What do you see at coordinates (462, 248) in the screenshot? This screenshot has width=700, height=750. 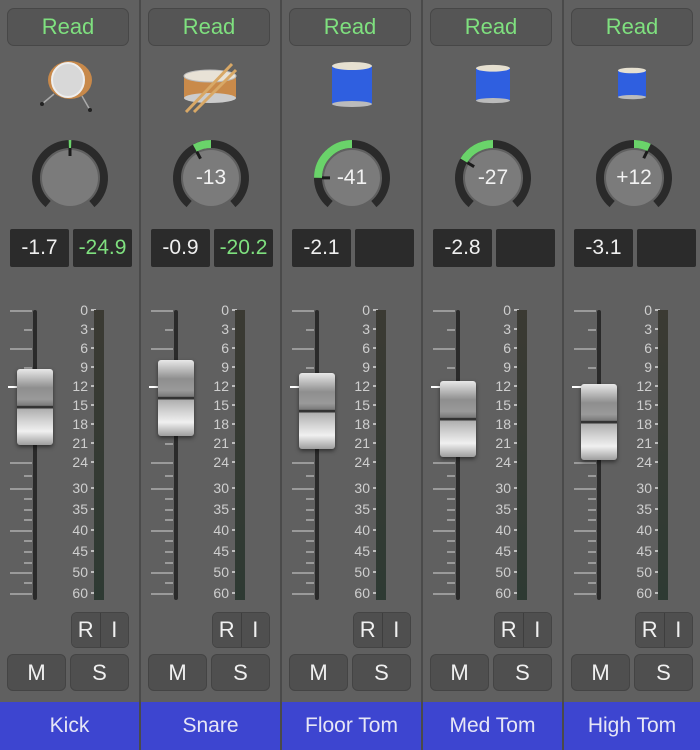 I see `volume-readout: -2.8` at bounding box center [462, 248].